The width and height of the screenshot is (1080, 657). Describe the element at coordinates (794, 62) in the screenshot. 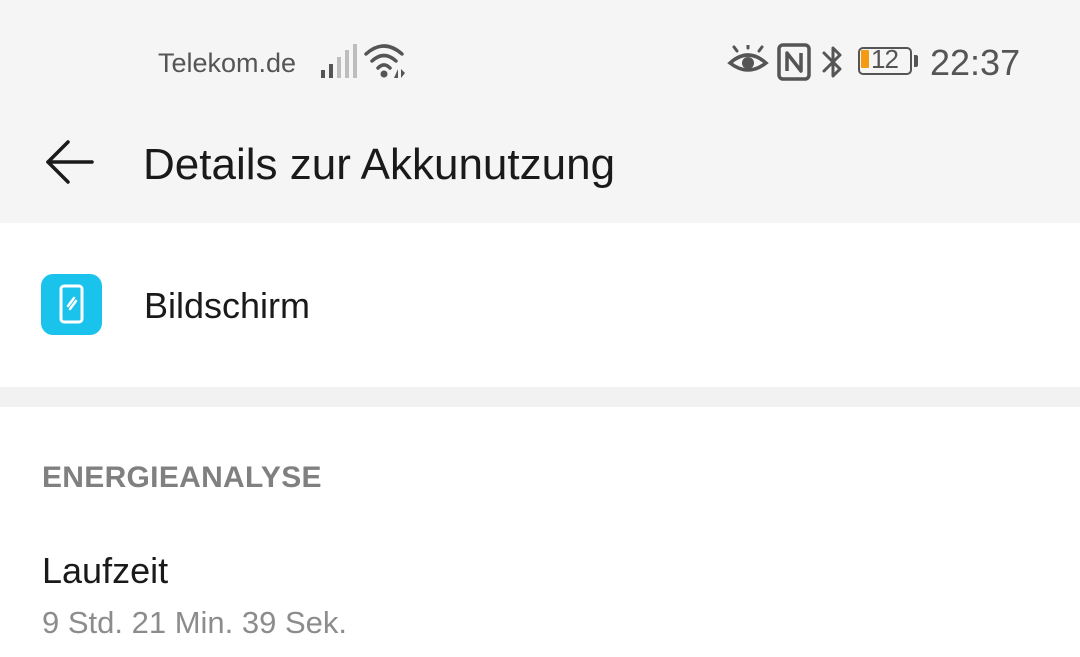

I see `nfc-icon` at that location.